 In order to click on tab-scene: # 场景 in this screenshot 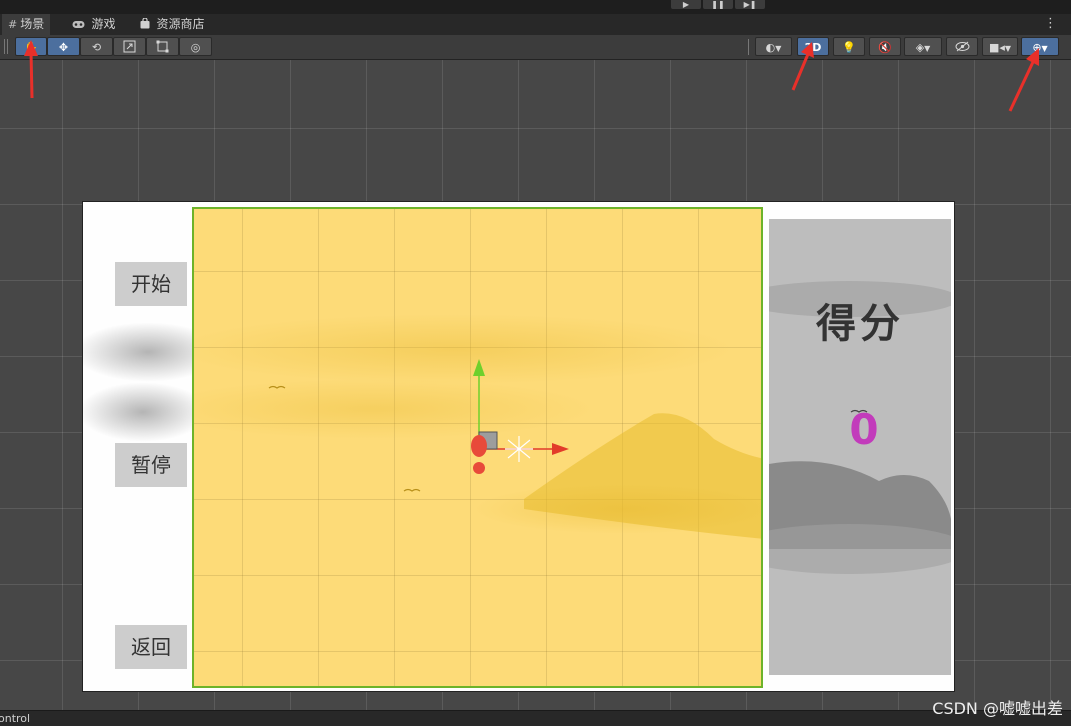, I will do `click(26, 24)`.